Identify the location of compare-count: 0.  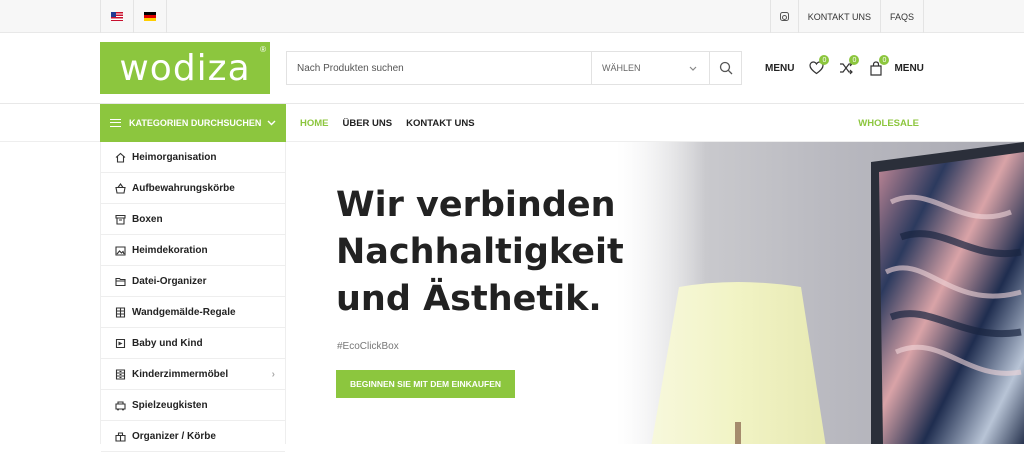
(854, 60).